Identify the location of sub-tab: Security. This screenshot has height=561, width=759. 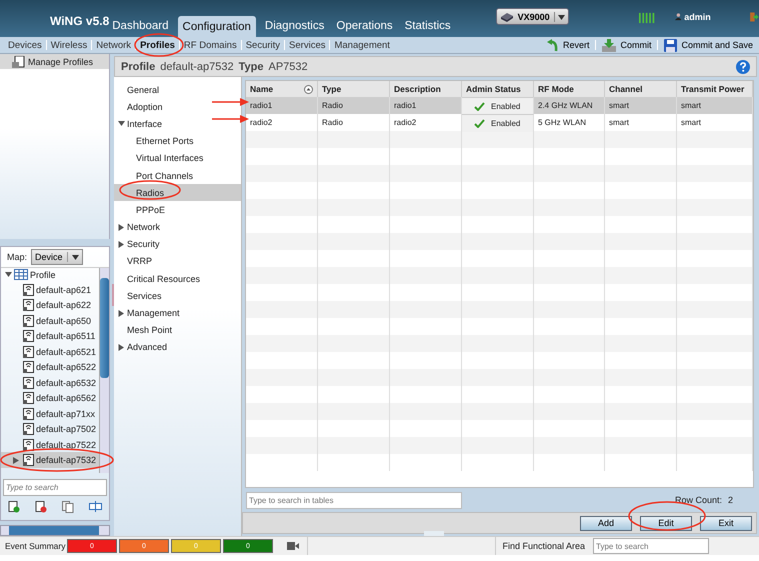
(263, 45).